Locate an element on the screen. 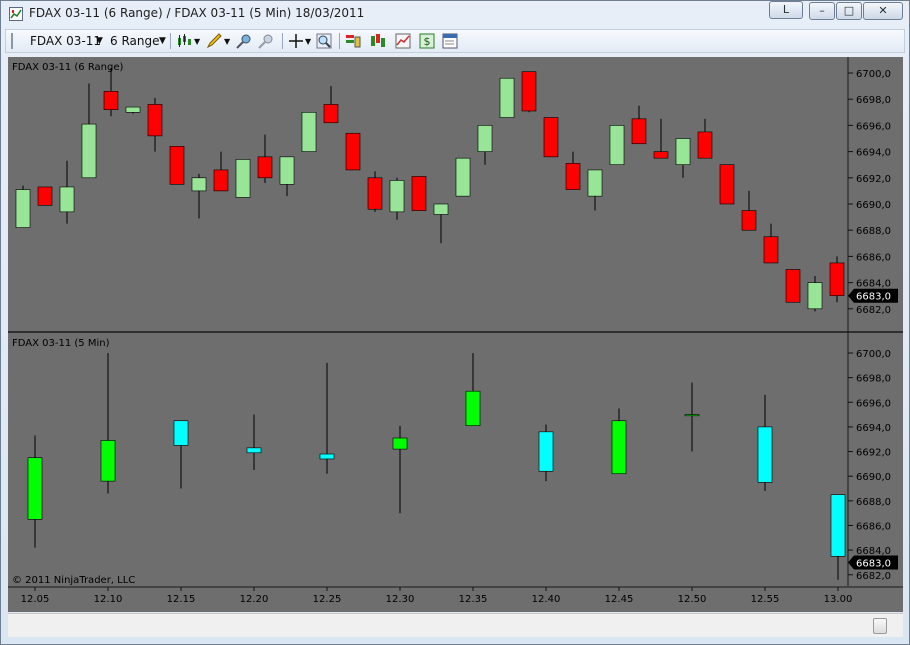 The height and width of the screenshot is (645, 910). x-axis-tick-label: 12.40 is located at coordinates (546, 599).